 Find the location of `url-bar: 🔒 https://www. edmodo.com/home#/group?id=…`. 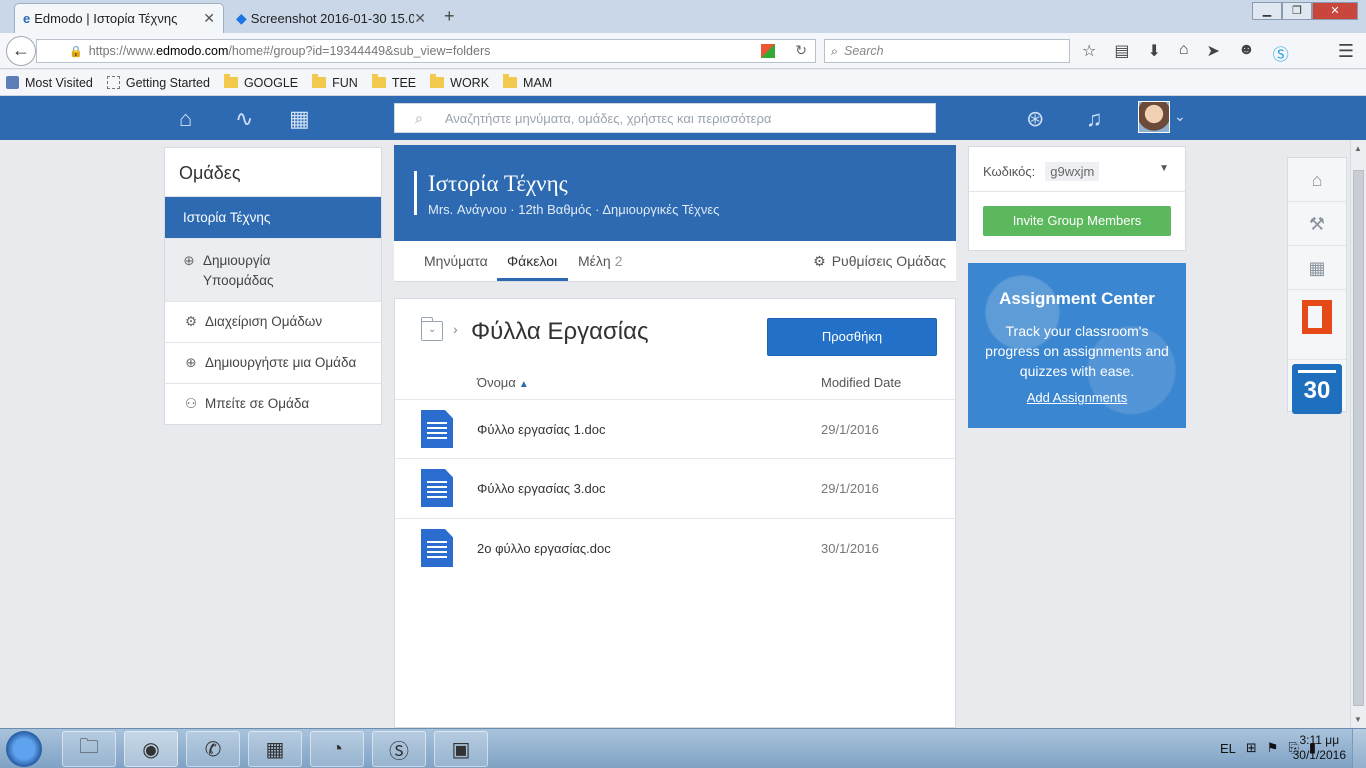

url-bar: 🔒 https://www. edmodo.com/home#/group?id=… is located at coordinates (426, 51).